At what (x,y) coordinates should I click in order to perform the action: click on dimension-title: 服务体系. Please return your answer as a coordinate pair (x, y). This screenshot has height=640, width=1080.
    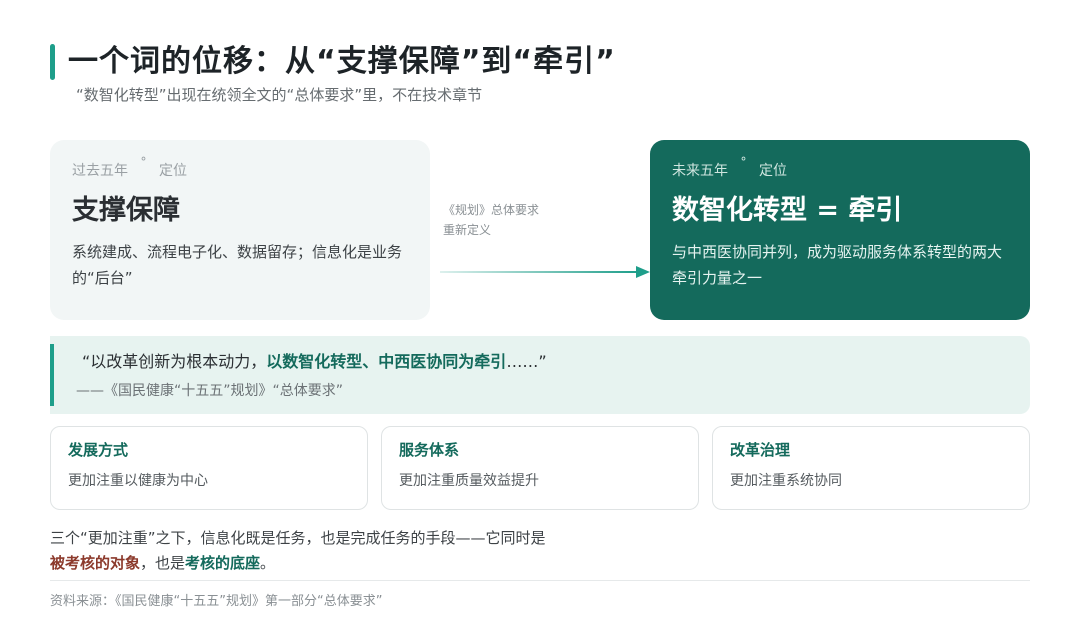
    Looking at the image, I should click on (429, 450).